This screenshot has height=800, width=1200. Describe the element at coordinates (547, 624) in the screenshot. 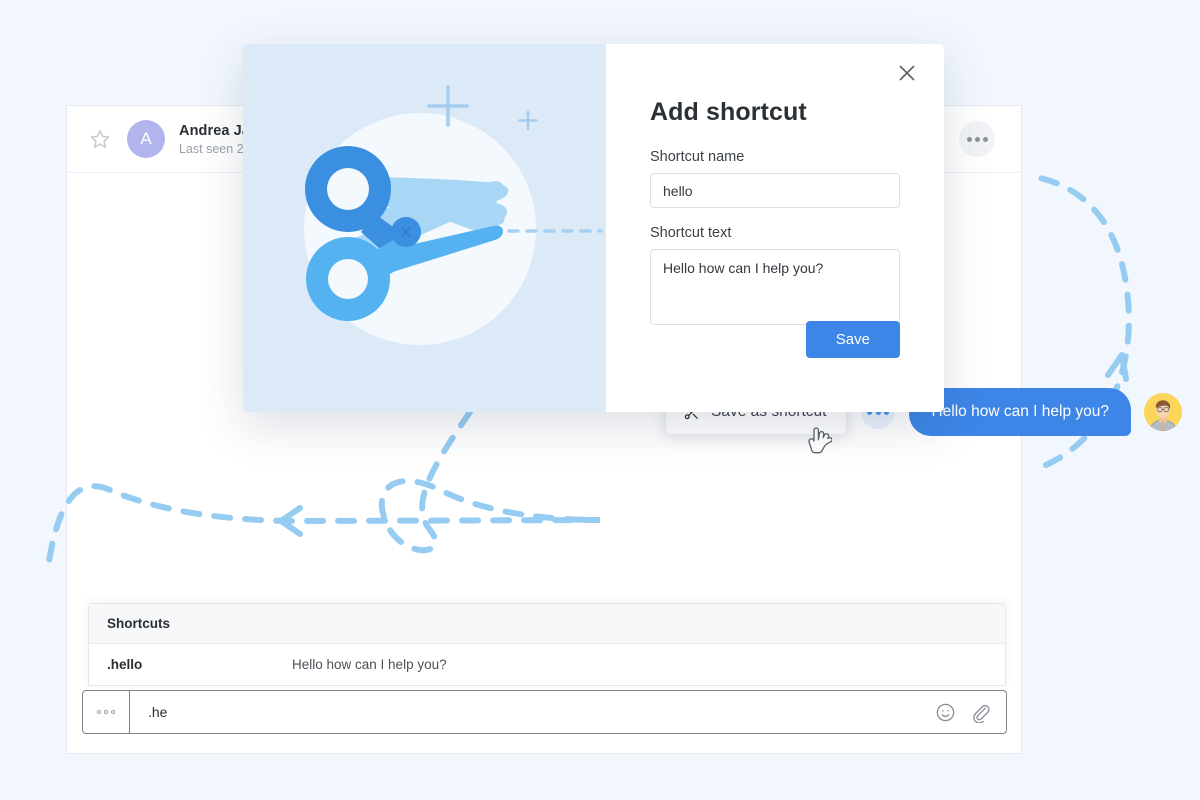

I see `shortcuts-panel-title: Shortcuts` at that location.